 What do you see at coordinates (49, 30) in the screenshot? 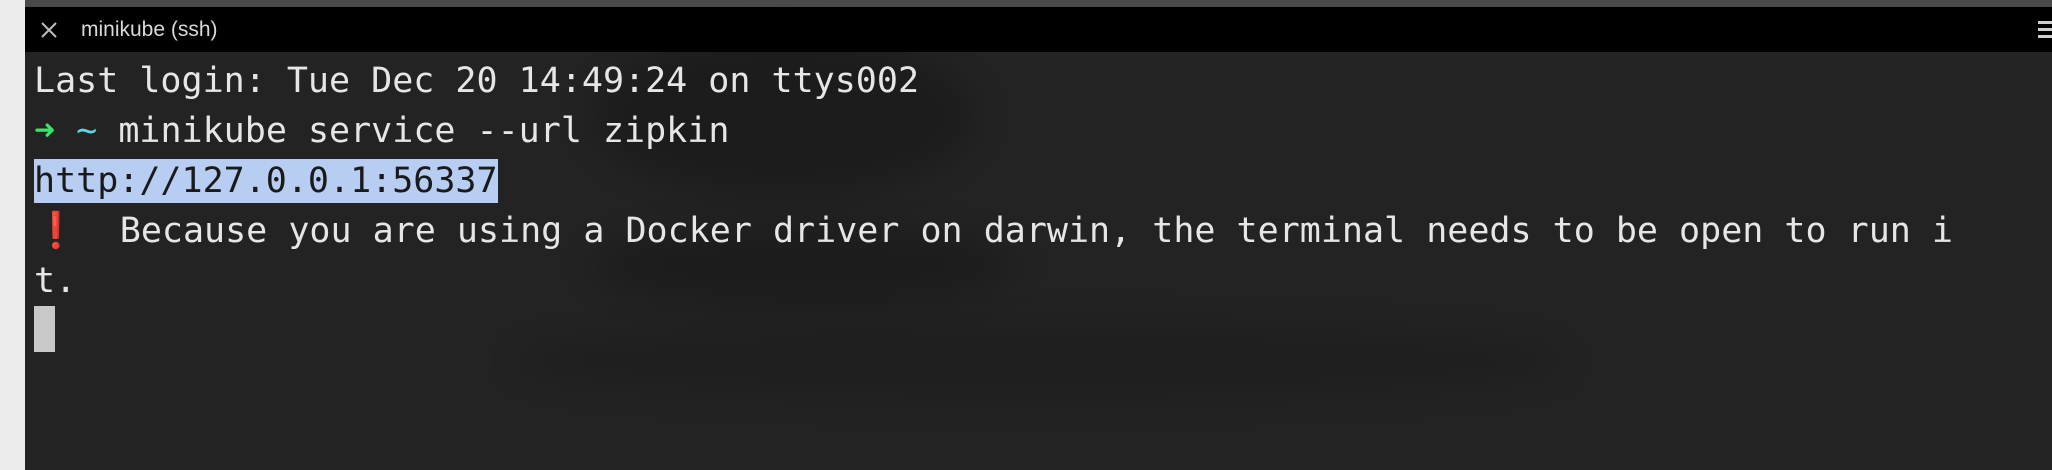
I see `close-icon` at bounding box center [49, 30].